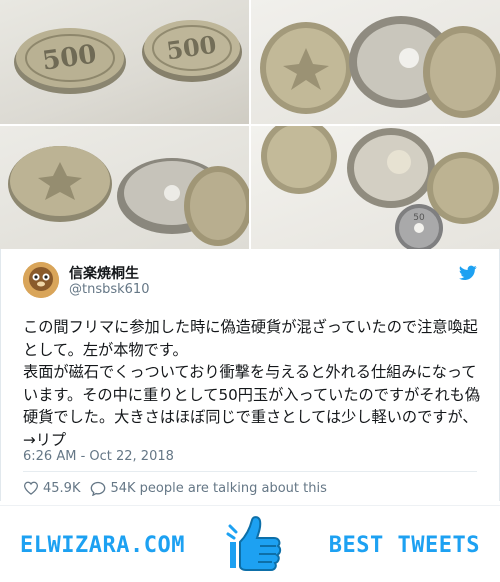  What do you see at coordinates (124, 62) in the screenshot?
I see `coin-photo-1: 500 500` at bounding box center [124, 62].